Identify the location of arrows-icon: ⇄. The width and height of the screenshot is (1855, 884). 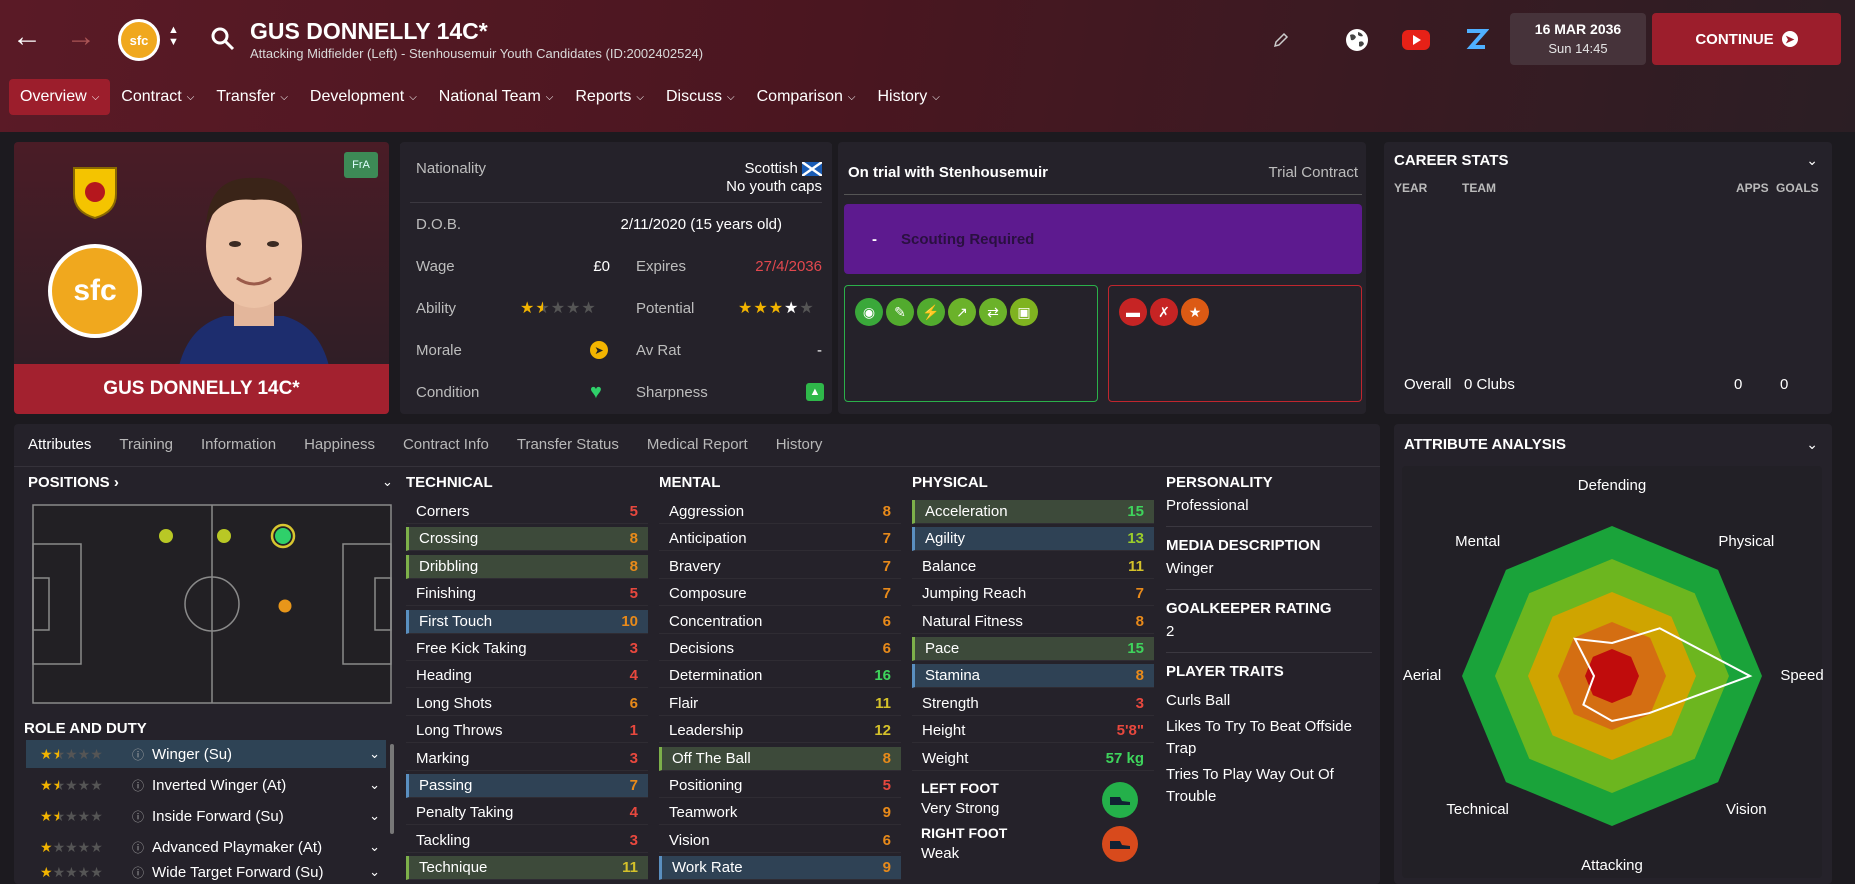
(993, 312).